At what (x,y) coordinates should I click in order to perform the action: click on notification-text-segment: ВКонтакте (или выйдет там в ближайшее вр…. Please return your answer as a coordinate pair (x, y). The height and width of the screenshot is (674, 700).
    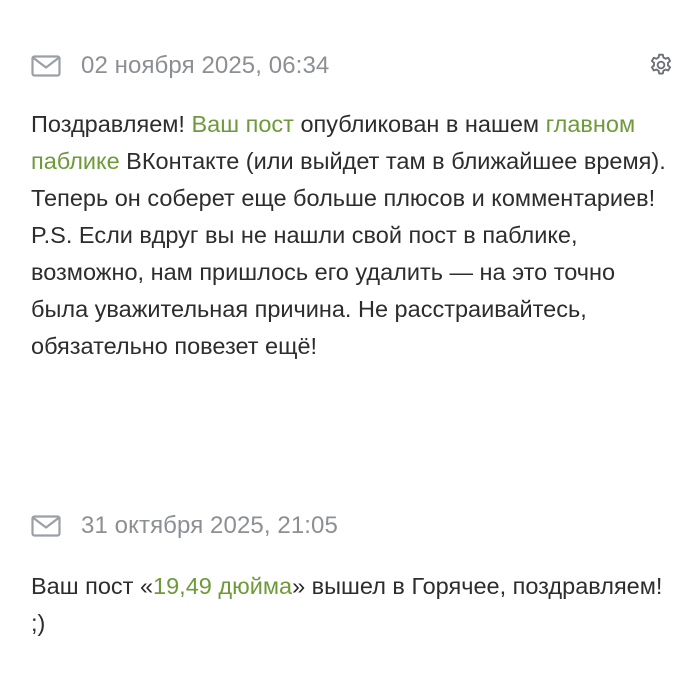
    Looking at the image, I should click on (348, 179).